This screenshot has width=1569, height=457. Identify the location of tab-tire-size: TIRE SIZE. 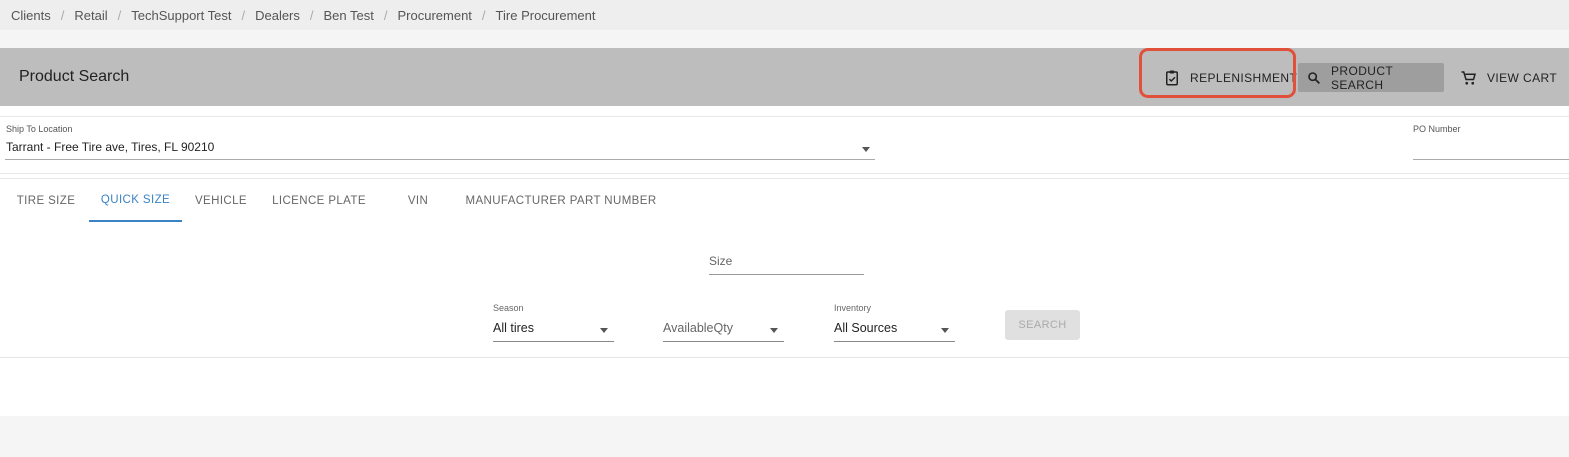
(46, 200).